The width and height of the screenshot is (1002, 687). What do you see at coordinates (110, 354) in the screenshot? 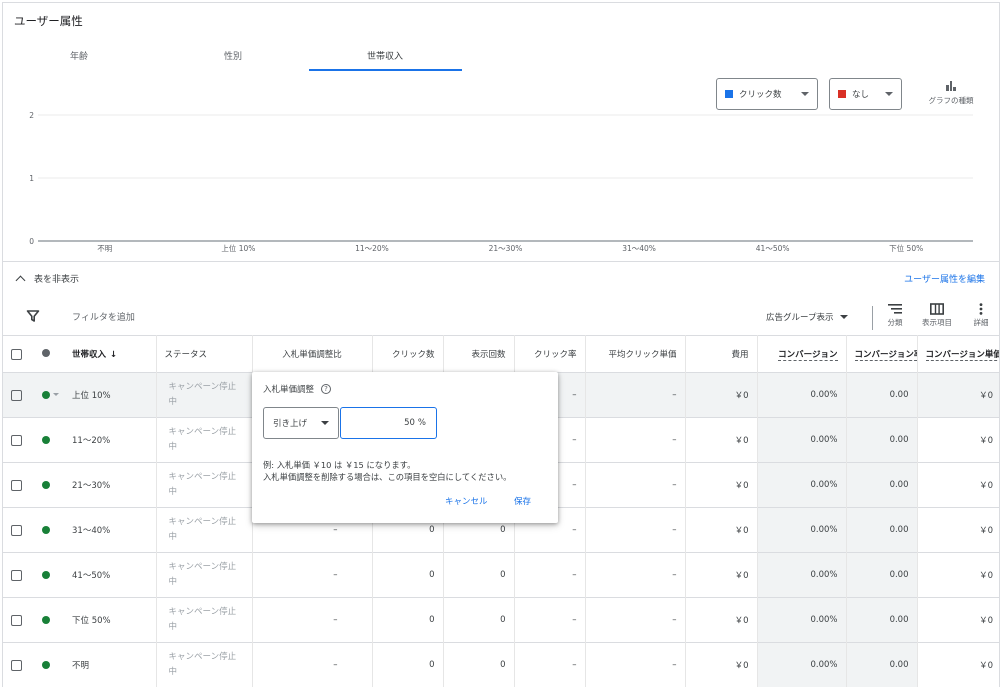
I see `income-header: 世帯収入 ↓` at bounding box center [110, 354].